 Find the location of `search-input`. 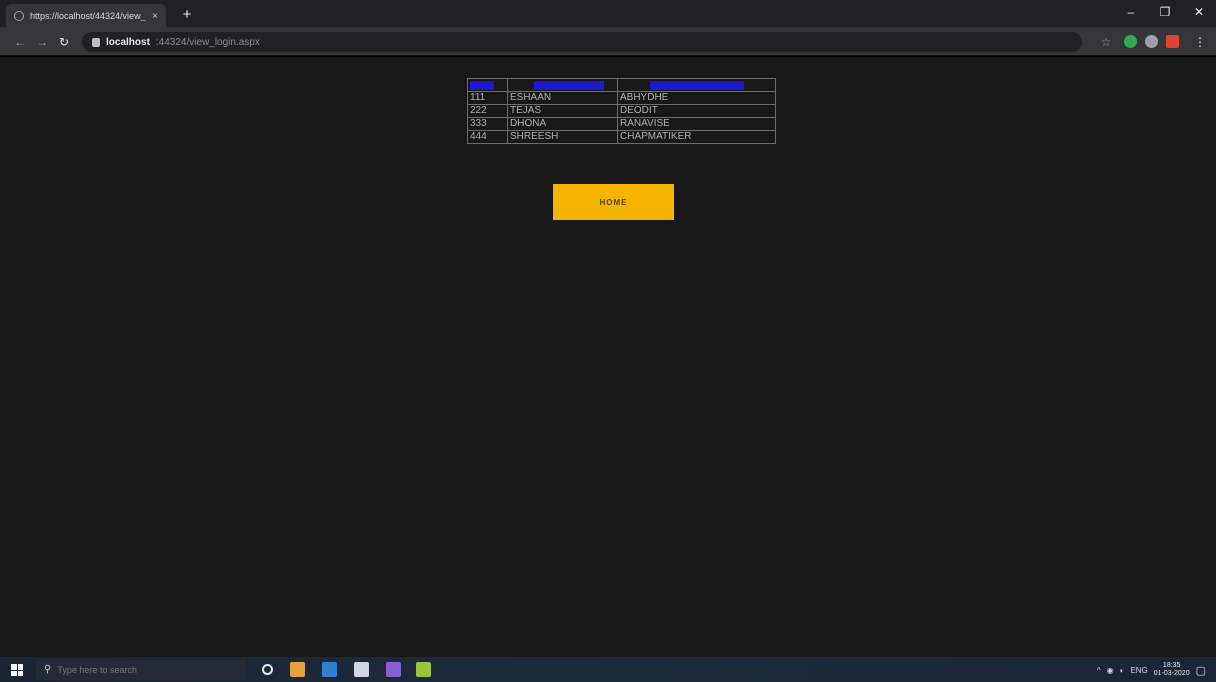

search-input is located at coordinates (142, 669).